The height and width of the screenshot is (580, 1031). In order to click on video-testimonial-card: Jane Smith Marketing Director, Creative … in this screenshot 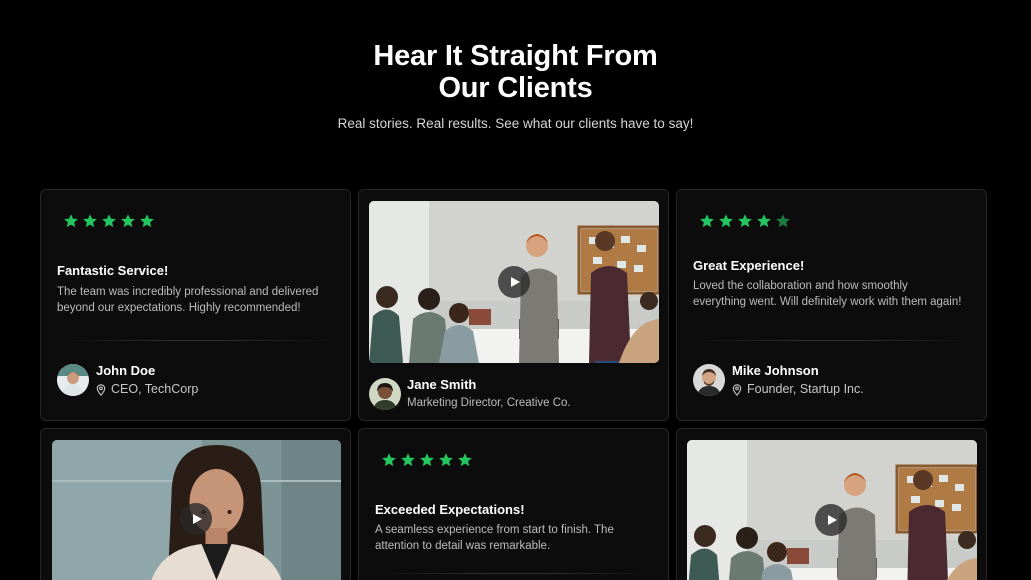, I will do `click(513, 305)`.